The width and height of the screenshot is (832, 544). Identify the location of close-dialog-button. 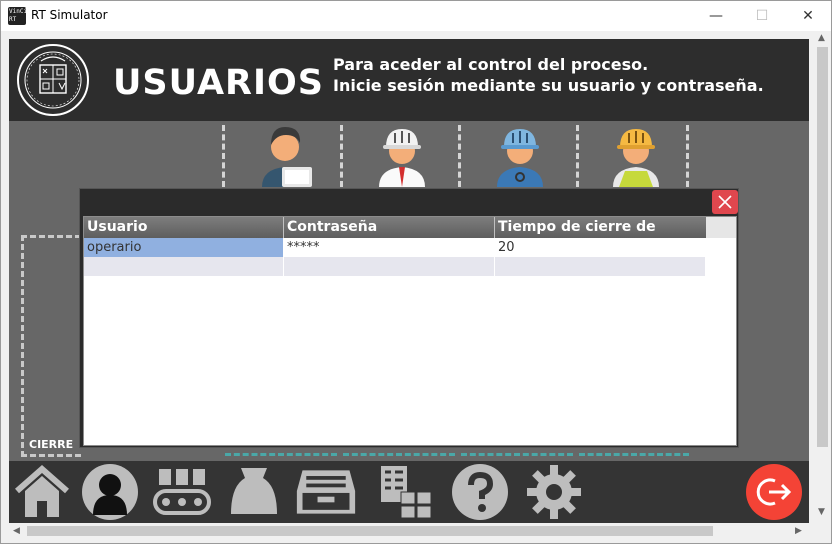
(725, 202).